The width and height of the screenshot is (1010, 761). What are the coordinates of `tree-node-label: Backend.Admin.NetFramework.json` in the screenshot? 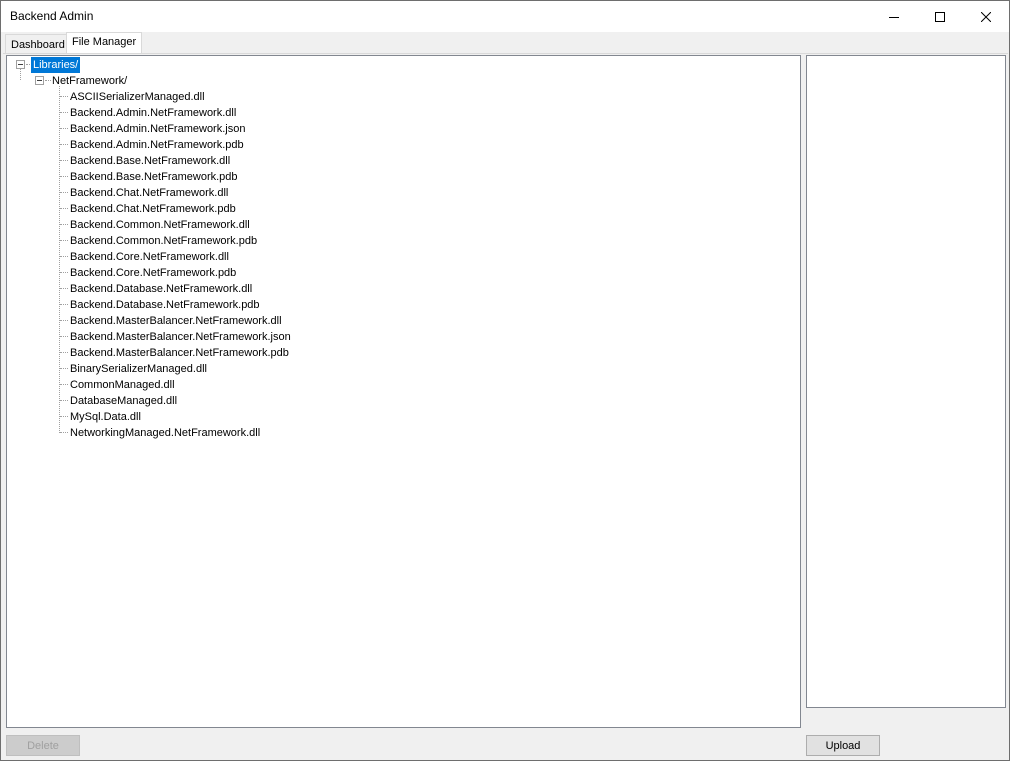 It's located at (158, 129).